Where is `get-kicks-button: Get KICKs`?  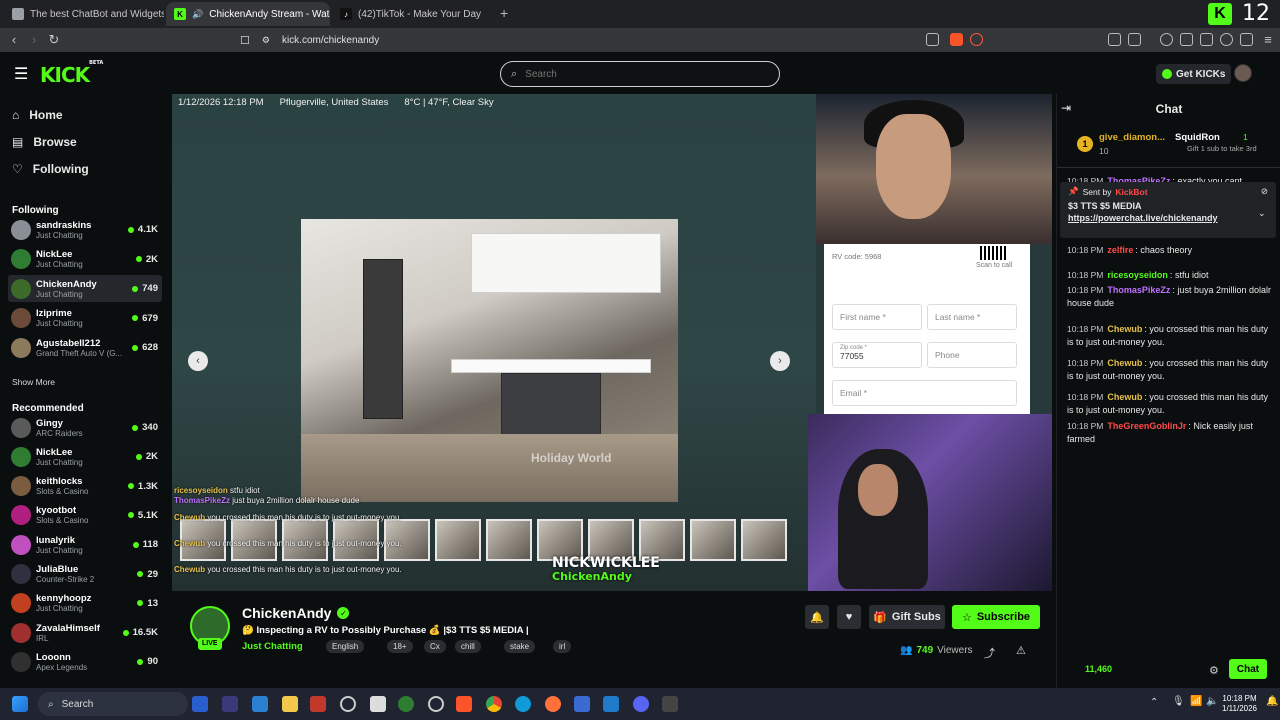 get-kicks-button: Get KICKs is located at coordinates (1194, 74).